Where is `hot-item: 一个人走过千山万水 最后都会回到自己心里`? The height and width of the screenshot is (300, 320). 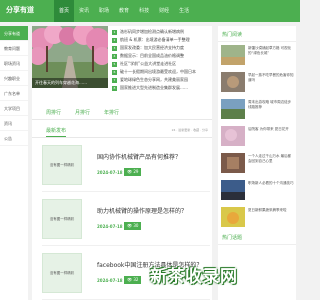 hot-item: 一个人走过千山万水 最后都会回到自己心里 is located at coordinates (257, 165).